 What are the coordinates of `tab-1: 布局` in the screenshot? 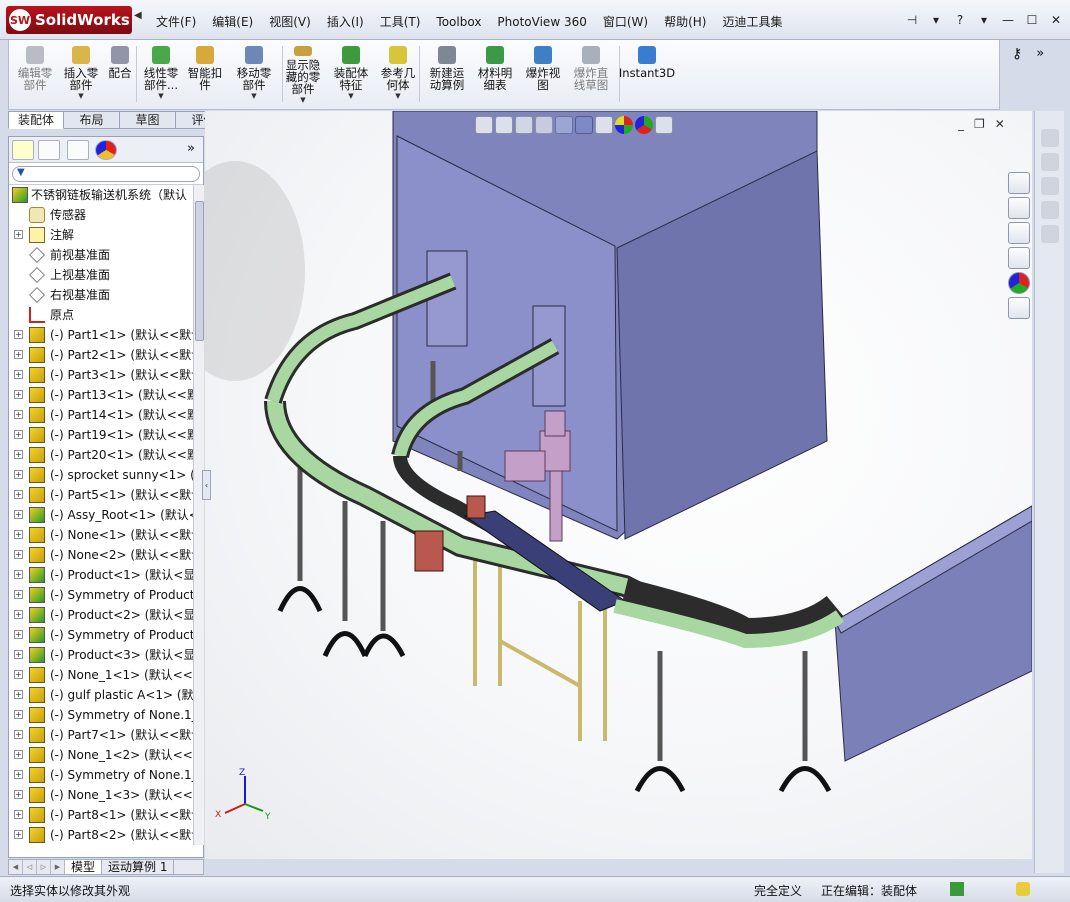 It's located at (92, 120).